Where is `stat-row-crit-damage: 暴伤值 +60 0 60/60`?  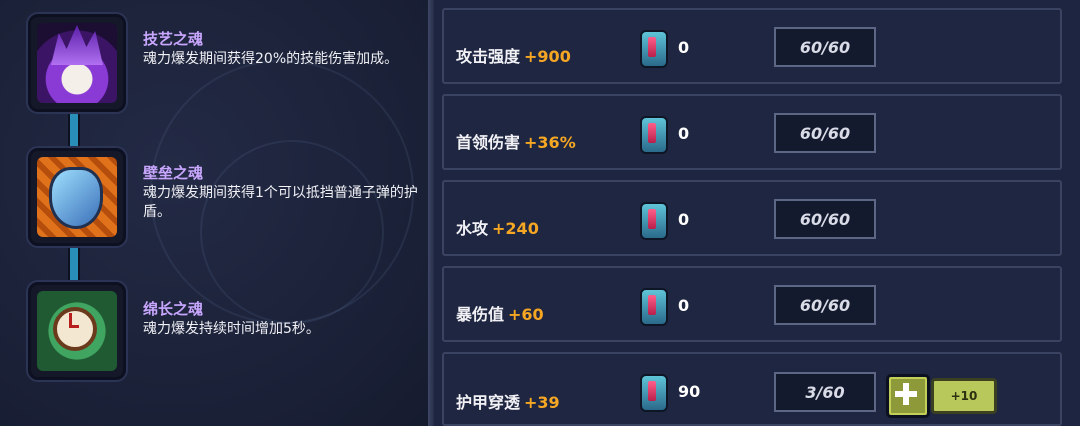 stat-row-crit-damage: 暴伤值 +60 0 60/60 is located at coordinates (752, 304).